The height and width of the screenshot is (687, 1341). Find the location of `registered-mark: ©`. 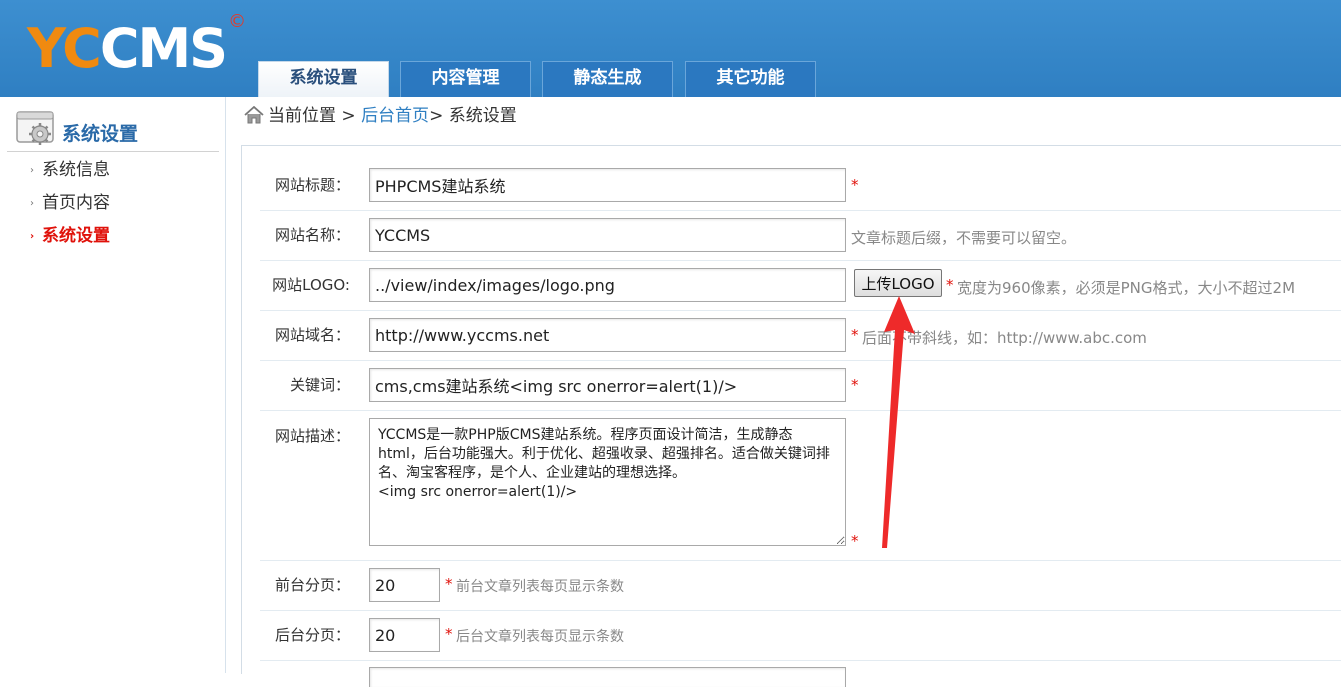

registered-mark: © is located at coordinates (237, 21).